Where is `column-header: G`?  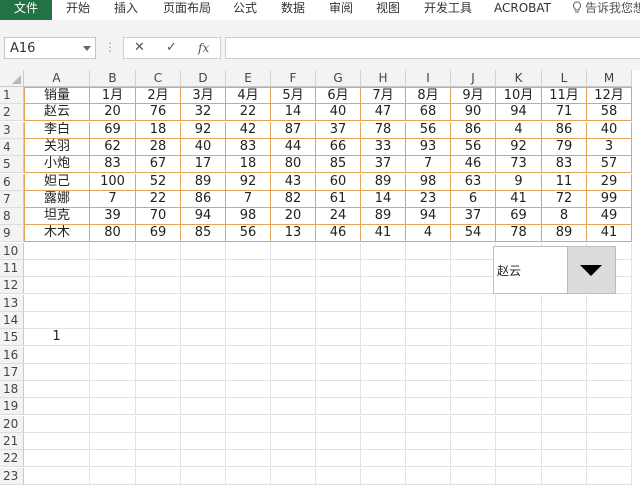 column-header: G is located at coordinates (338, 78).